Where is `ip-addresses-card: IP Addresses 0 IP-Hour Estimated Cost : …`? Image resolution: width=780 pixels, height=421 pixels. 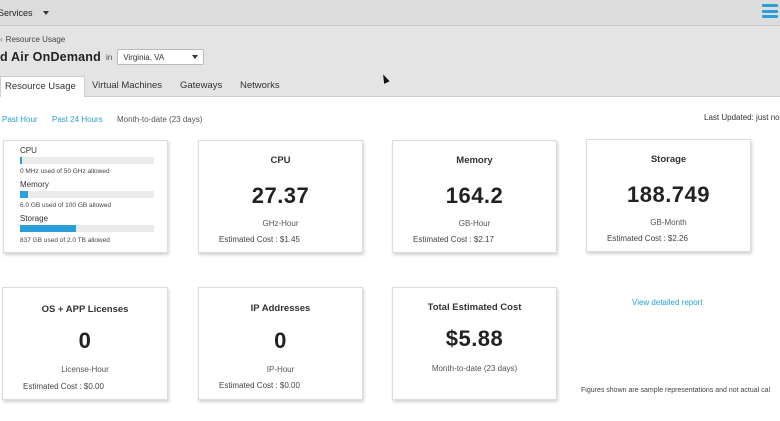
ip-addresses-card: IP Addresses 0 IP-Hour Estimated Cost : … is located at coordinates (280, 343).